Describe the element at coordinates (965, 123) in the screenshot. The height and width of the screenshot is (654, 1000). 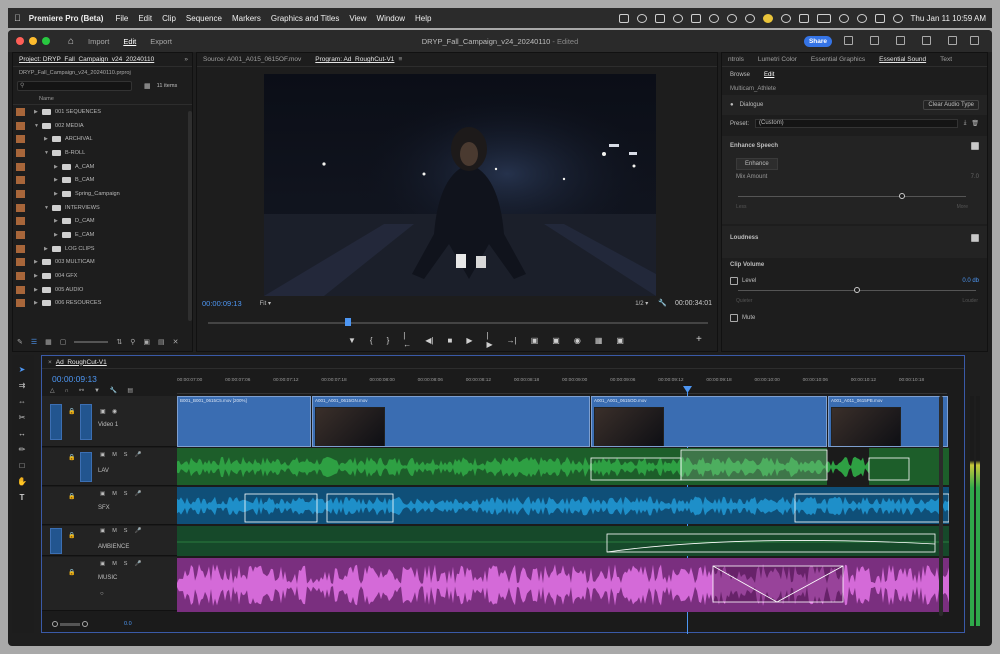
I see `download-icon: ⤓` at that location.